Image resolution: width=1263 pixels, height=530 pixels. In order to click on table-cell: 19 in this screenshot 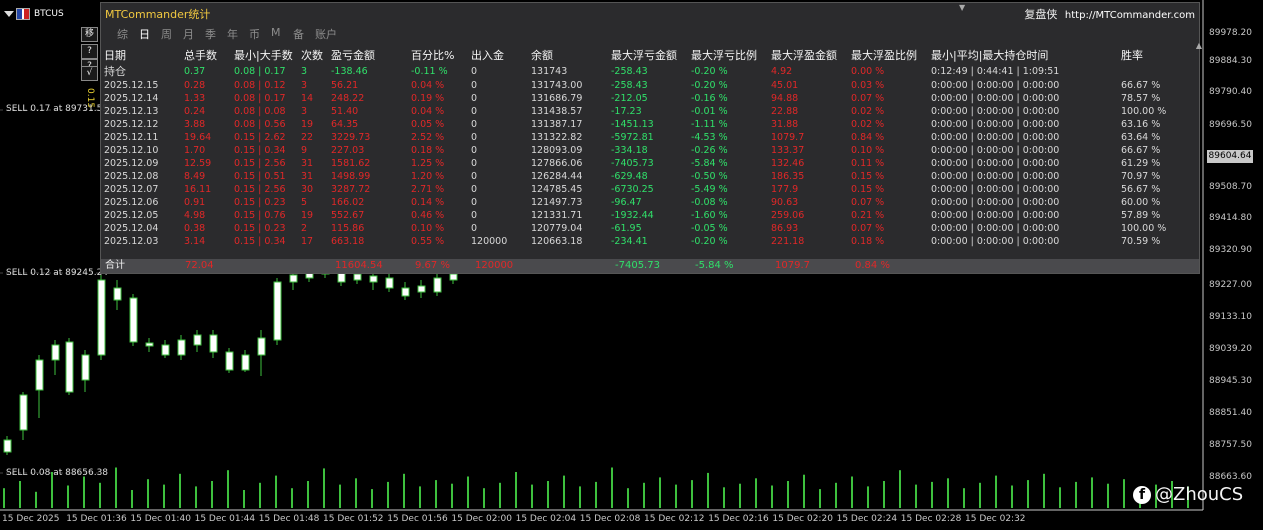, I will do `click(307, 215)`.